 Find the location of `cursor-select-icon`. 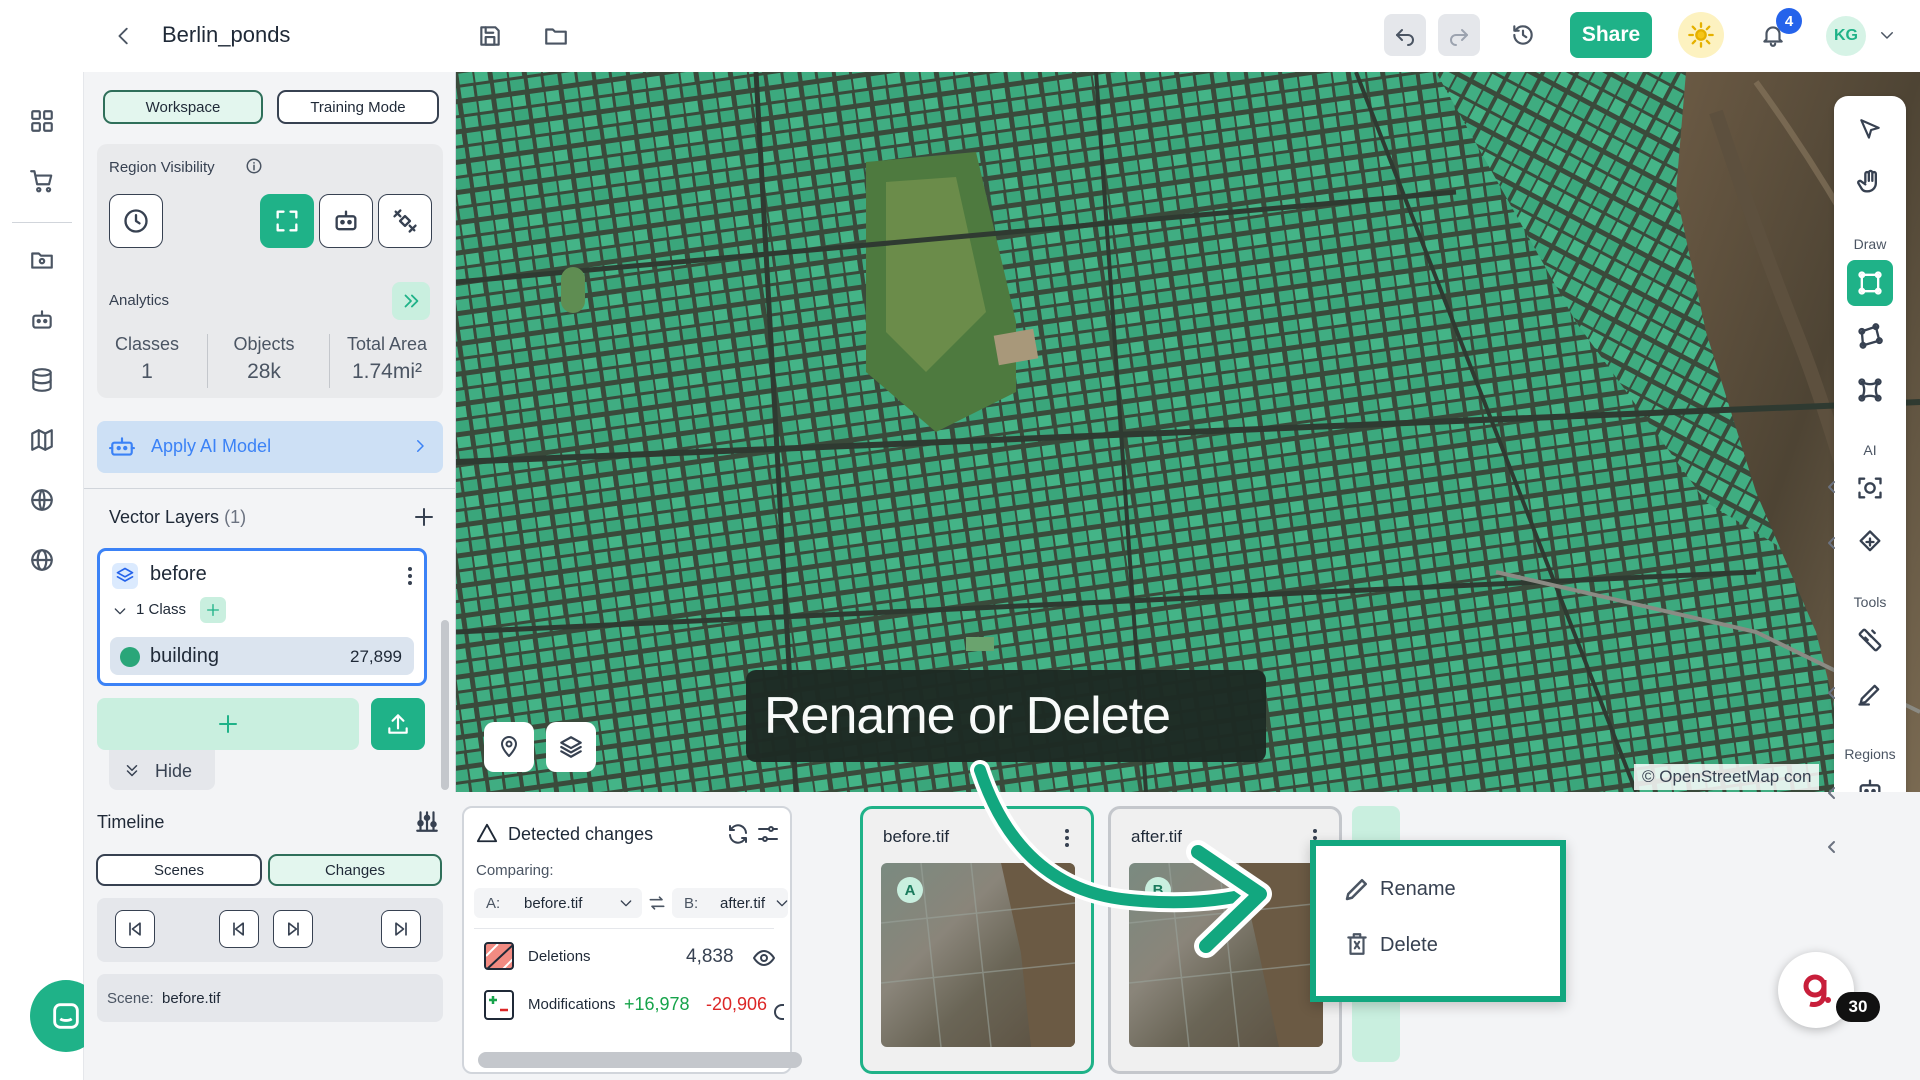

cursor-select-icon is located at coordinates (1870, 130).